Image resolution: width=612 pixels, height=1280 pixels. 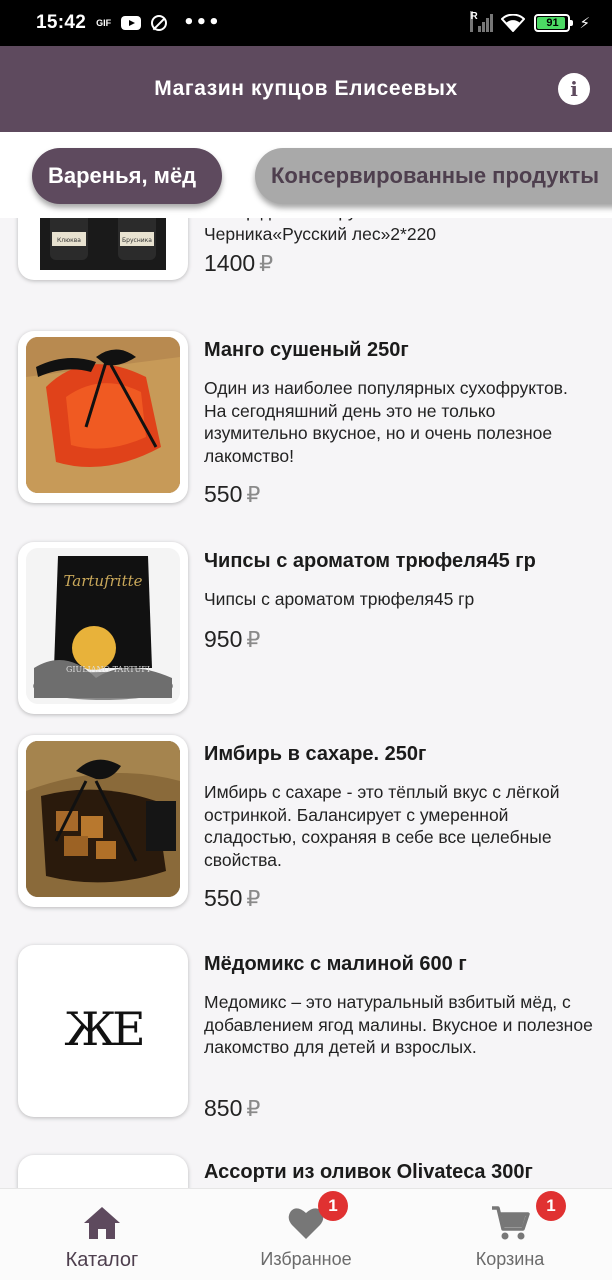 I want to click on price-value: 850, so click(x=223, y=1108).